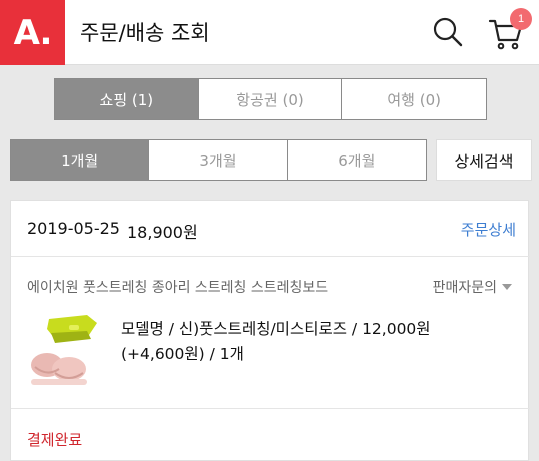 The width and height of the screenshot is (539, 461). What do you see at coordinates (145, 33) in the screenshot?
I see `page-title: 주문/배송 조회` at bounding box center [145, 33].